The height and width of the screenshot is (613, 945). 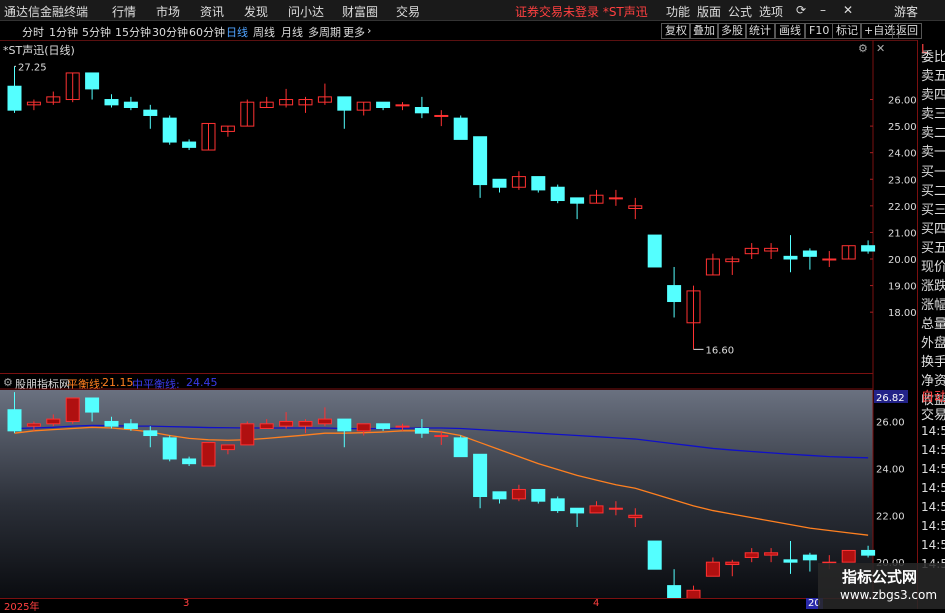 I want to click on label-sell2: 卖二, so click(x=933, y=133).